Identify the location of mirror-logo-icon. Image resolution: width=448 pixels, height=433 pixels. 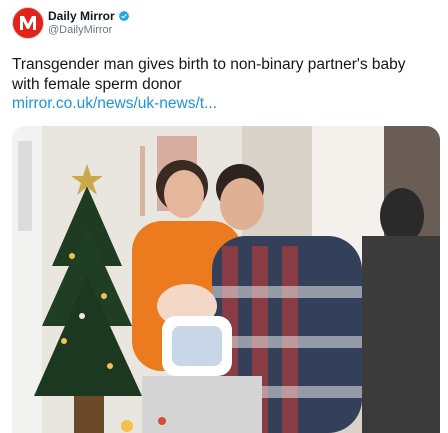
(28, 23).